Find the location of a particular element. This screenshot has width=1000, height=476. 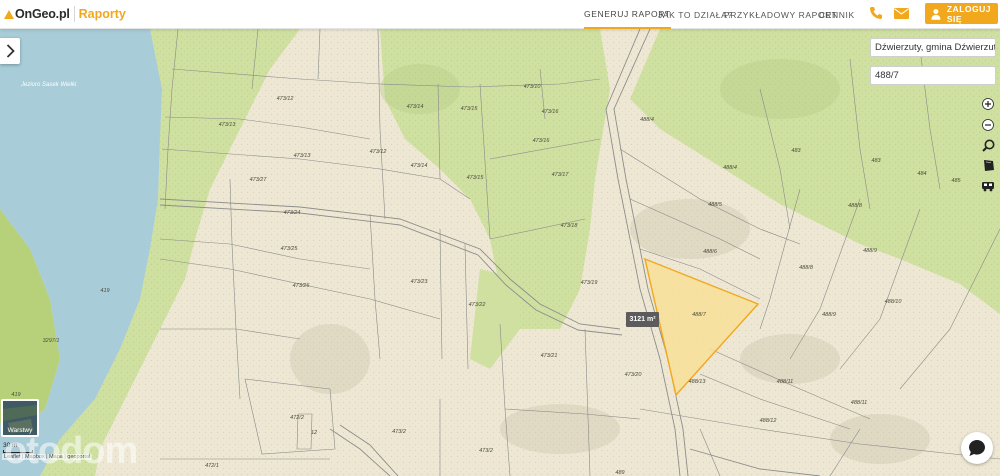

nav-how-it-works: JAK TO DZIAŁA? is located at coordinates (695, 14).